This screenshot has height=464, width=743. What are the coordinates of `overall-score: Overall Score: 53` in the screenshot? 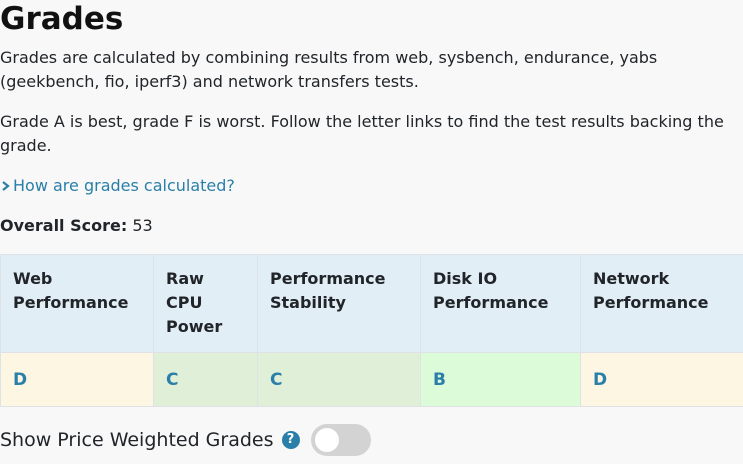 It's located at (76, 226).